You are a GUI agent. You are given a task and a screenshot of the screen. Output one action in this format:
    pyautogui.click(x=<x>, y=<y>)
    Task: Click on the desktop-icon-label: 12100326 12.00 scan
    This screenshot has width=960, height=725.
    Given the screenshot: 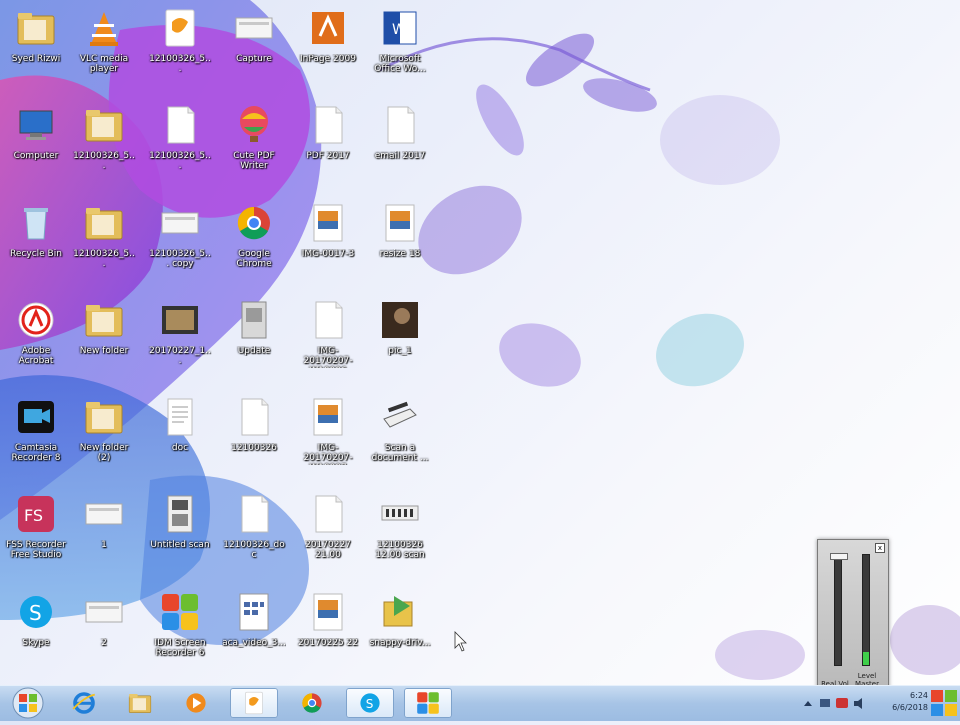 What is the action you would take?
    pyautogui.click(x=400, y=550)
    